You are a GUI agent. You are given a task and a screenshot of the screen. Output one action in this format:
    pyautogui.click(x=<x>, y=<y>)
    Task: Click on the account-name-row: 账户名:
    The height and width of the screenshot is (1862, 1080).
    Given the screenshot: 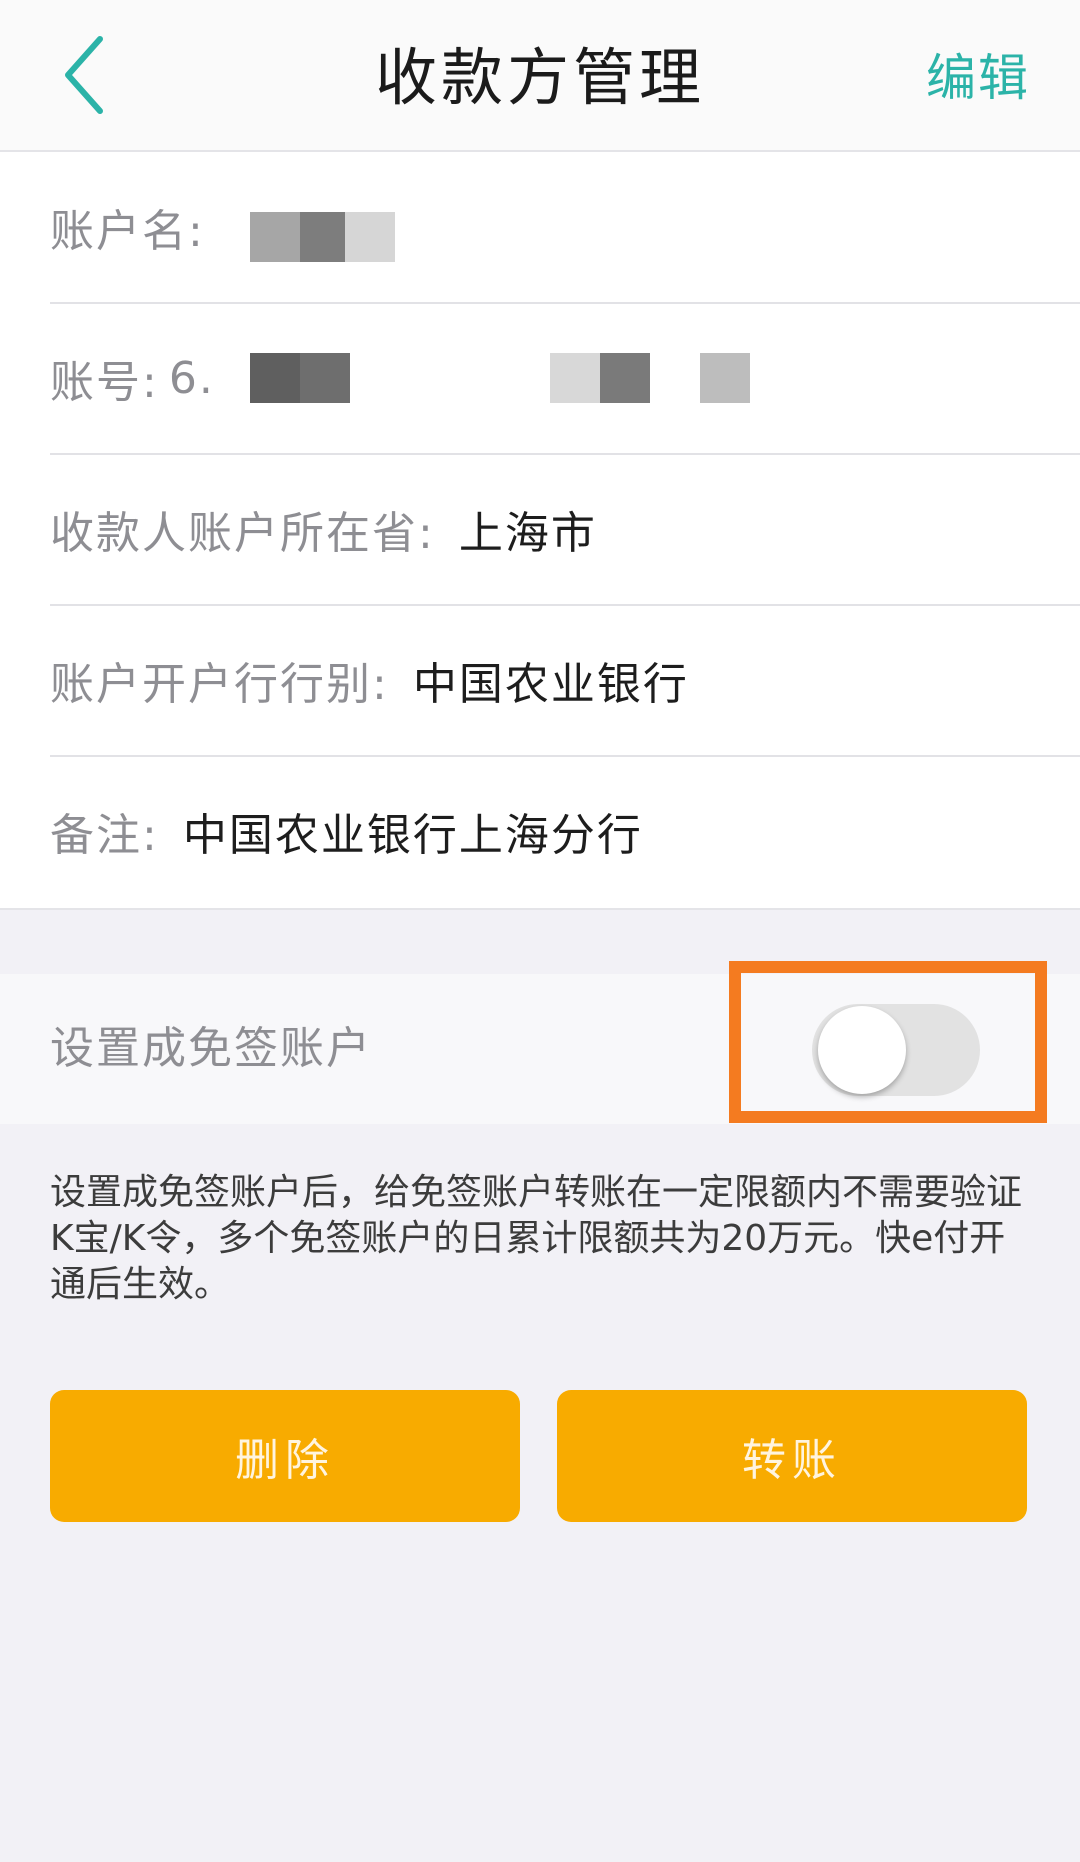 What is the action you would take?
    pyautogui.click(x=565, y=228)
    